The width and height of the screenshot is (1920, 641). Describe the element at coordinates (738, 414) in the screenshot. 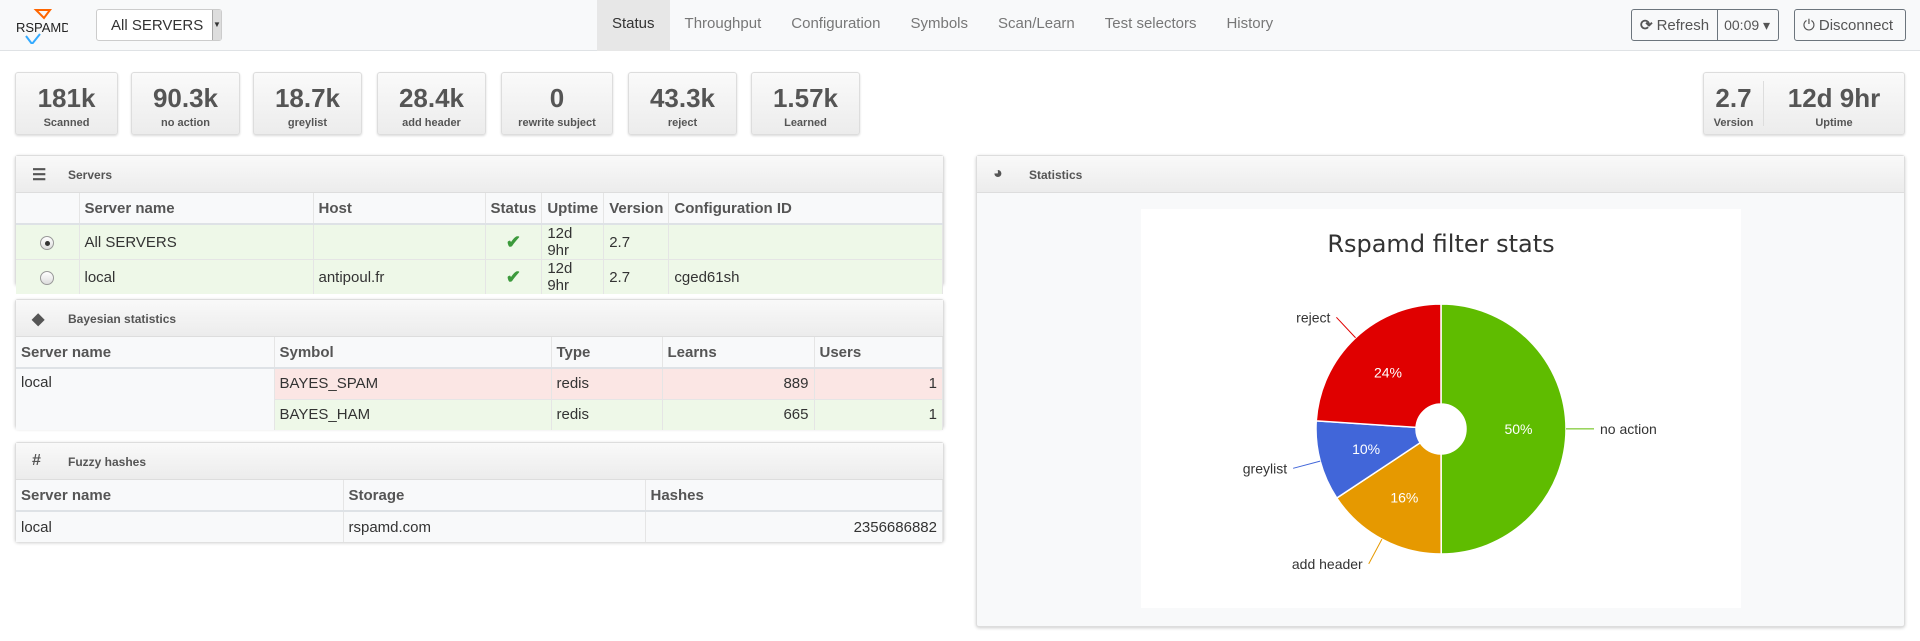

I see `cell-learns: 665` at that location.